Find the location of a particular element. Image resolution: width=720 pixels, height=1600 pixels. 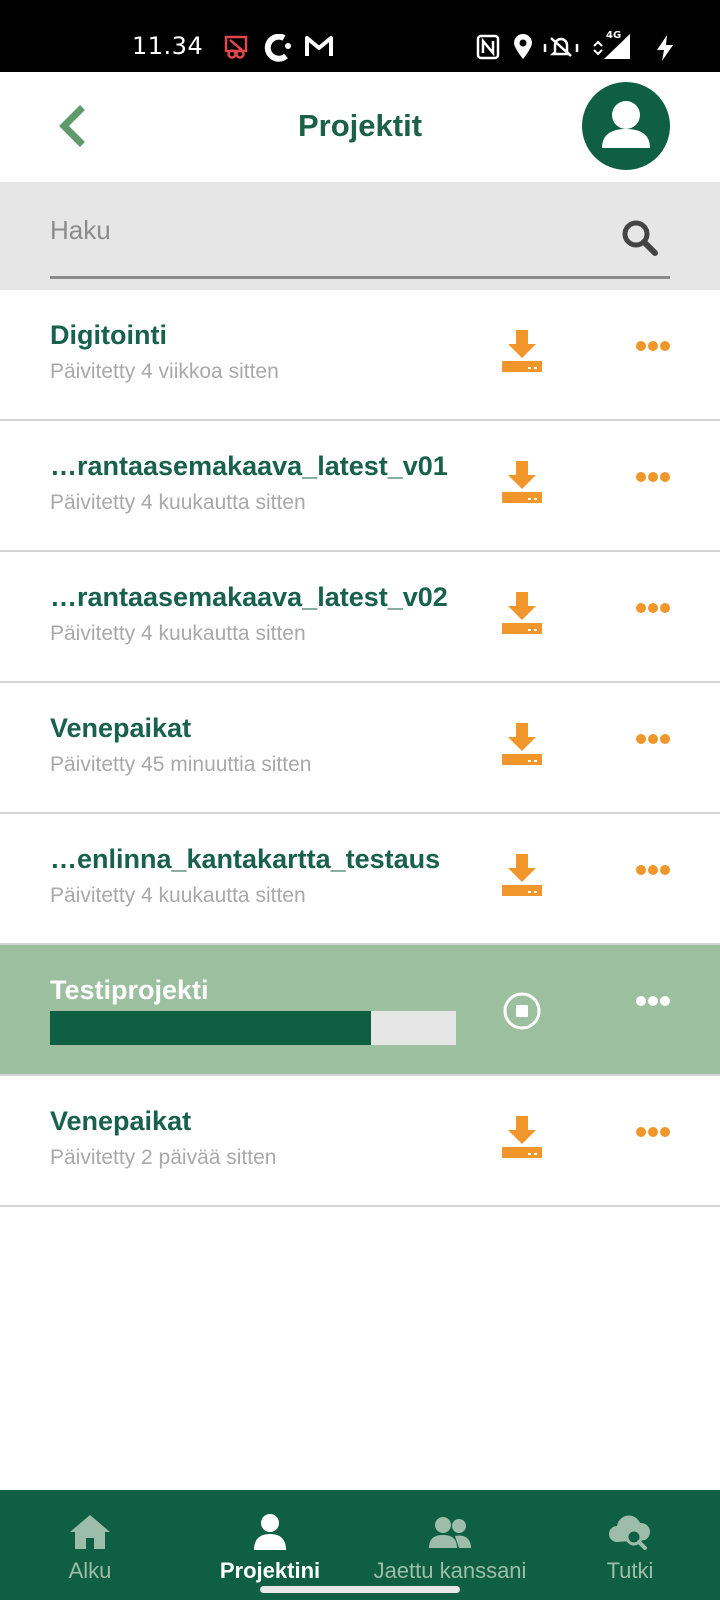

avatar-button is located at coordinates (626, 126).